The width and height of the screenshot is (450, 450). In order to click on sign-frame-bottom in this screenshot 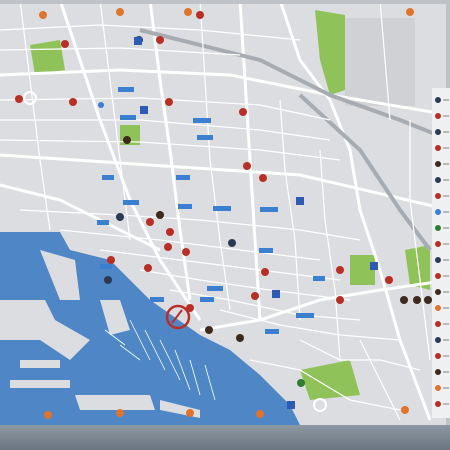, I will do `click(225, 437)`.